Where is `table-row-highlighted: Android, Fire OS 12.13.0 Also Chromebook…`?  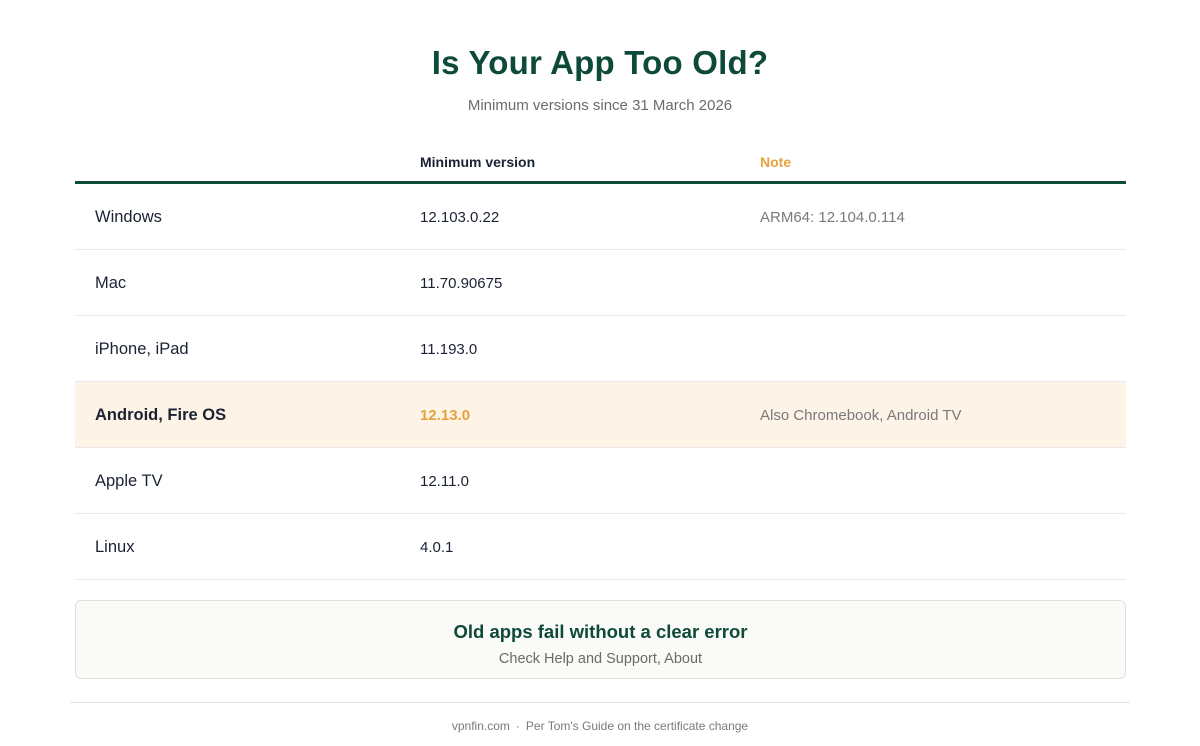 table-row-highlighted: Android, Fire OS 12.13.0 Also Chromebook… is located at coordinates (600, 415).